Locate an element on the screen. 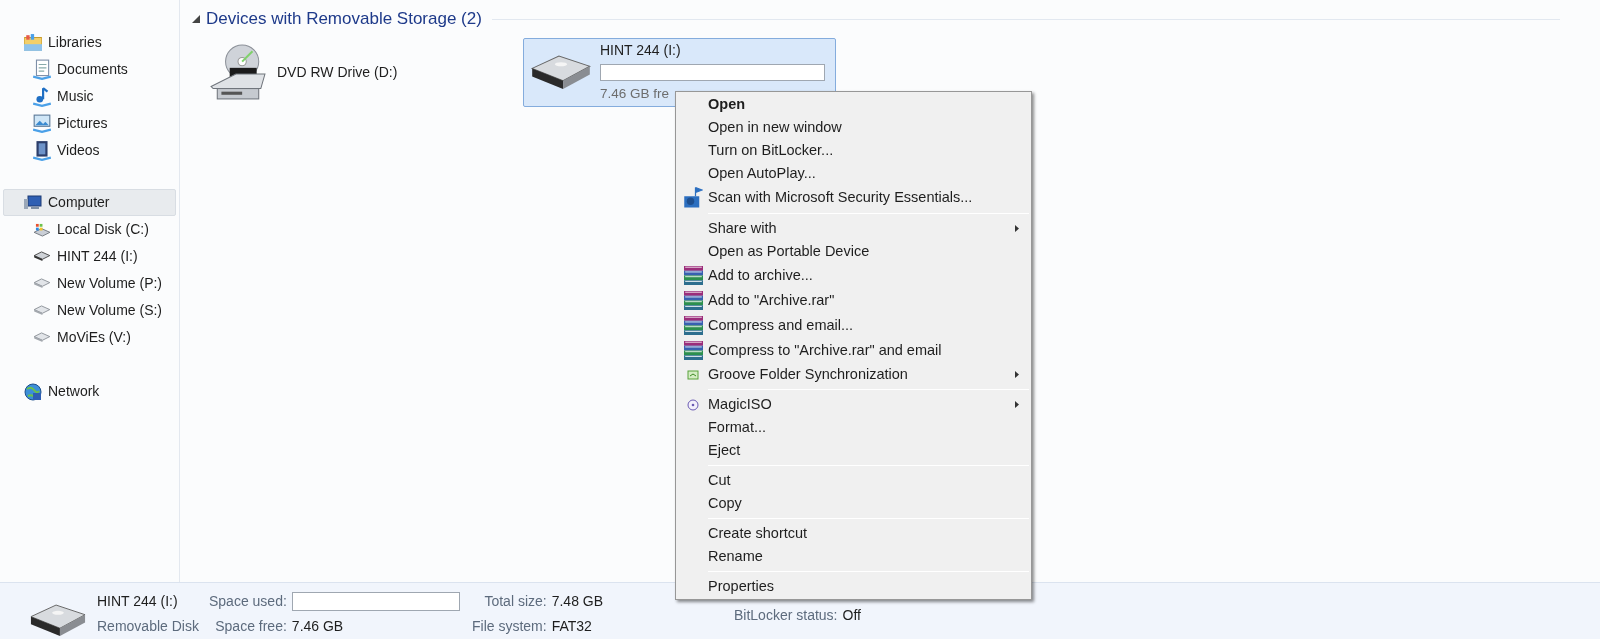 The image size is (1600, 639). nav-item: New Volume (S:) is located at coordinates (89, 310).